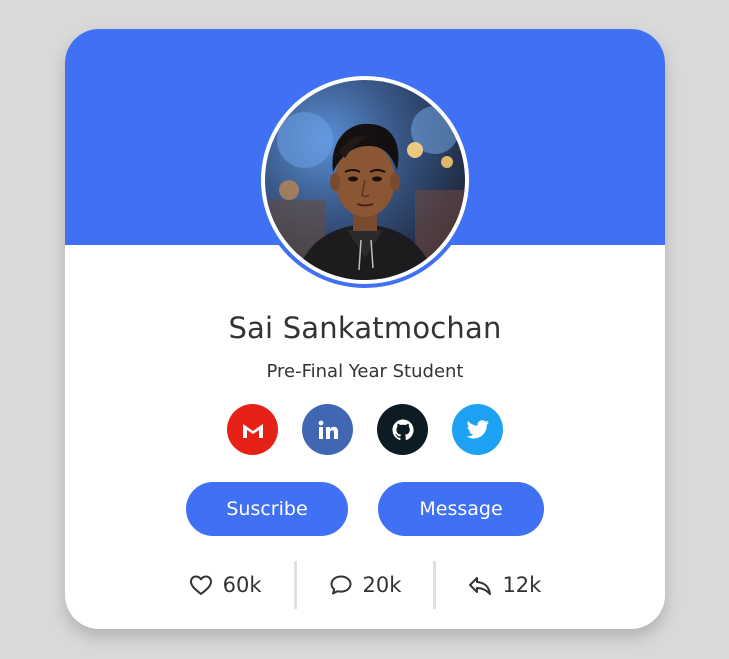 Image resolution: width=729 pixels, height=659 pixels. I want to click on avatar-ring, so click(365, 180).